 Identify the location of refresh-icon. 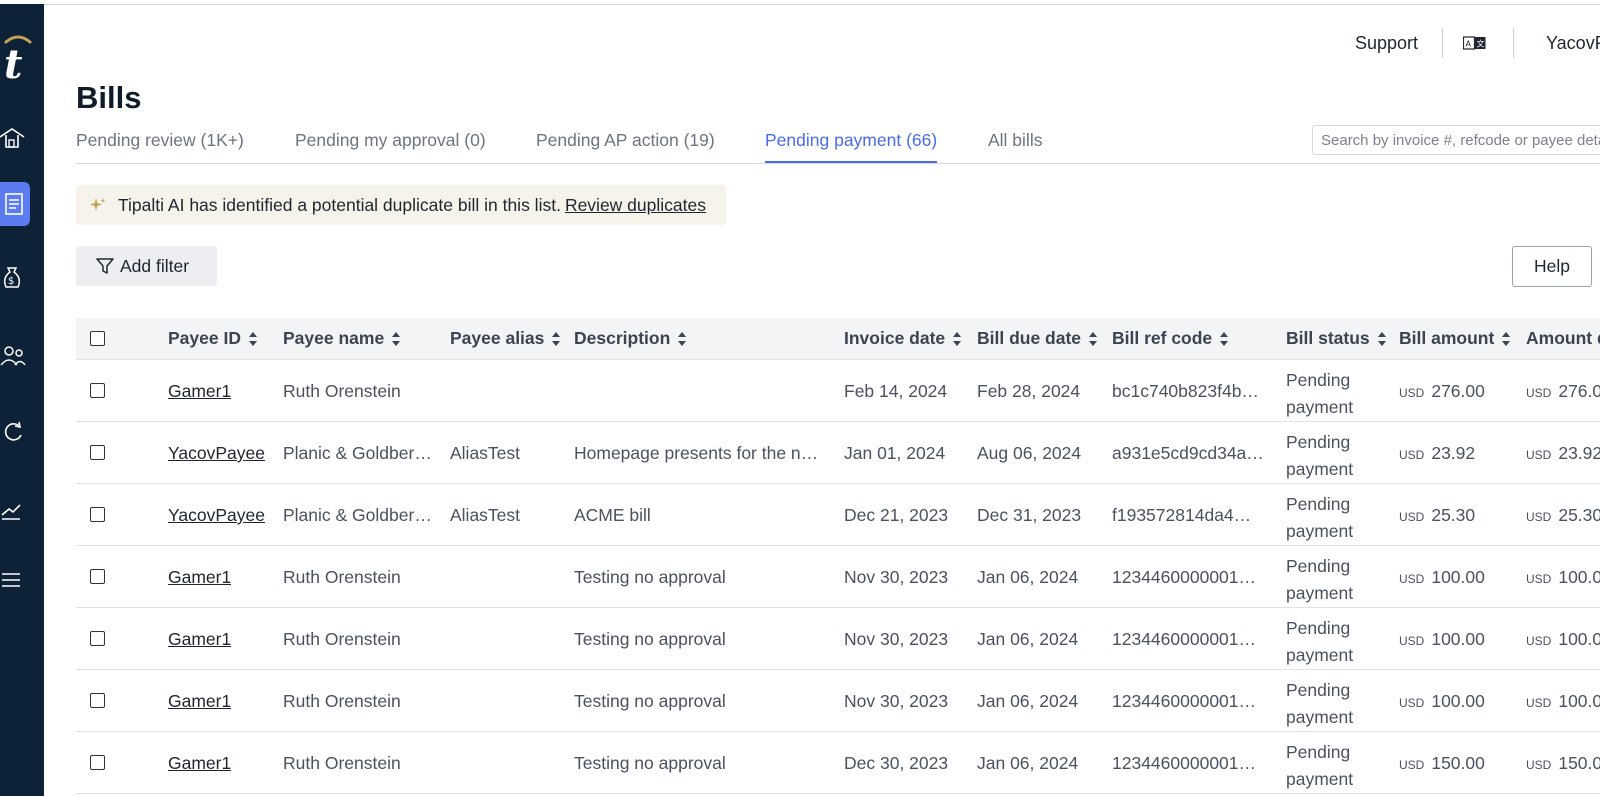
(15, 432).